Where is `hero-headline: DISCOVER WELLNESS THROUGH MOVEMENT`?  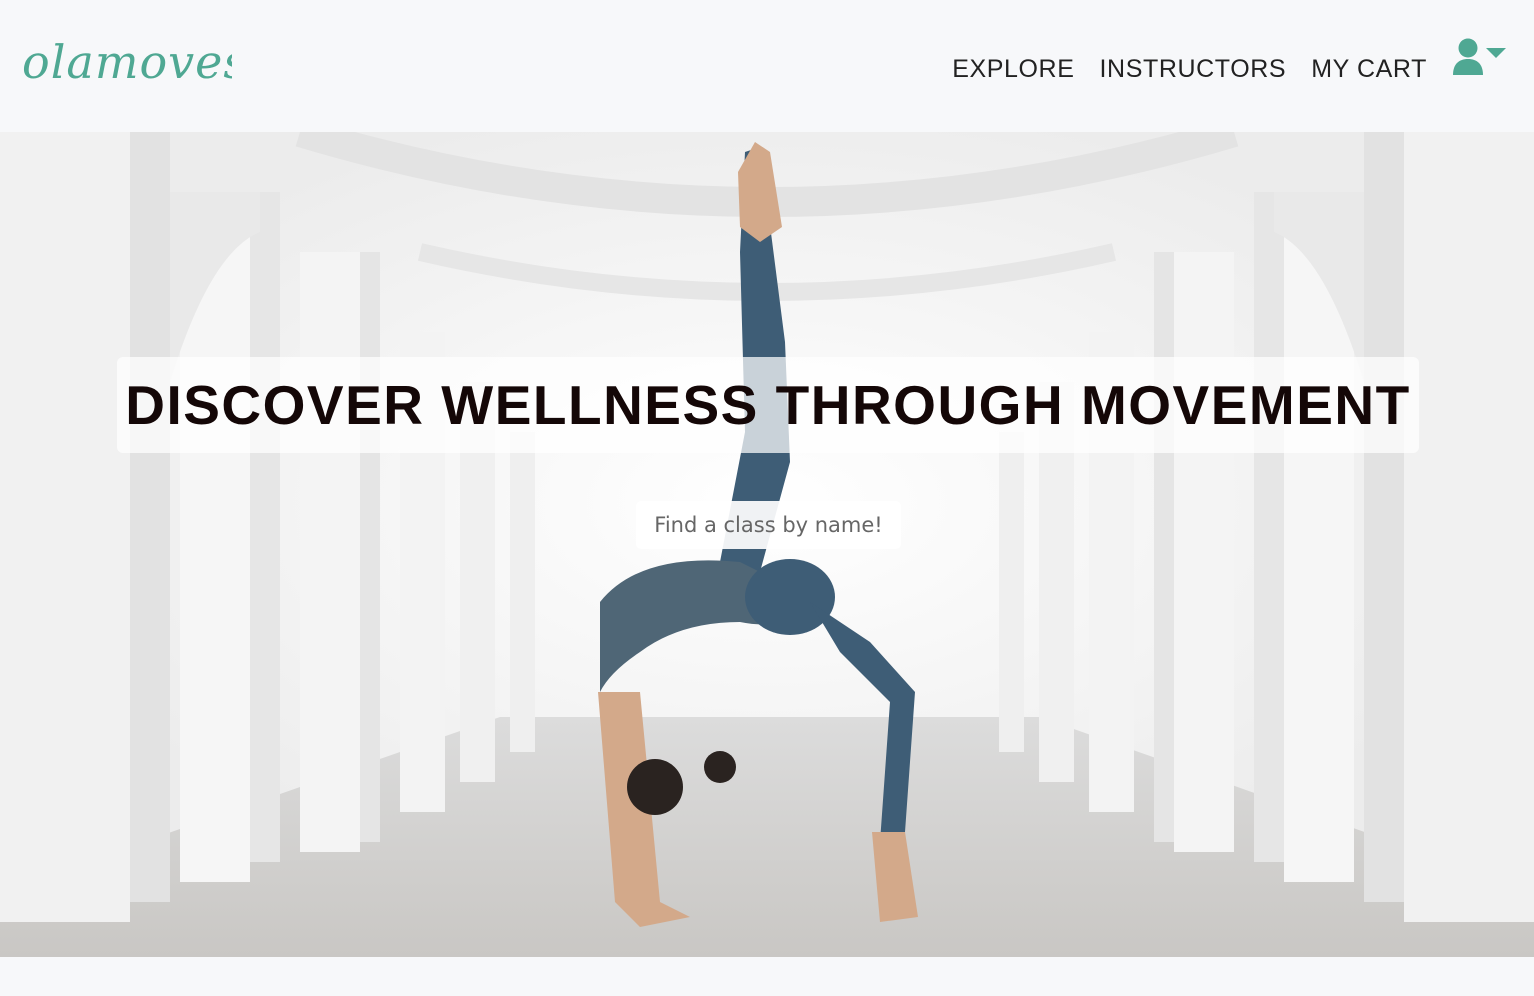 hero-headline: DISCOVER WELLNESS THROUGH MOVEMENT is located at coordinates (768, 405).